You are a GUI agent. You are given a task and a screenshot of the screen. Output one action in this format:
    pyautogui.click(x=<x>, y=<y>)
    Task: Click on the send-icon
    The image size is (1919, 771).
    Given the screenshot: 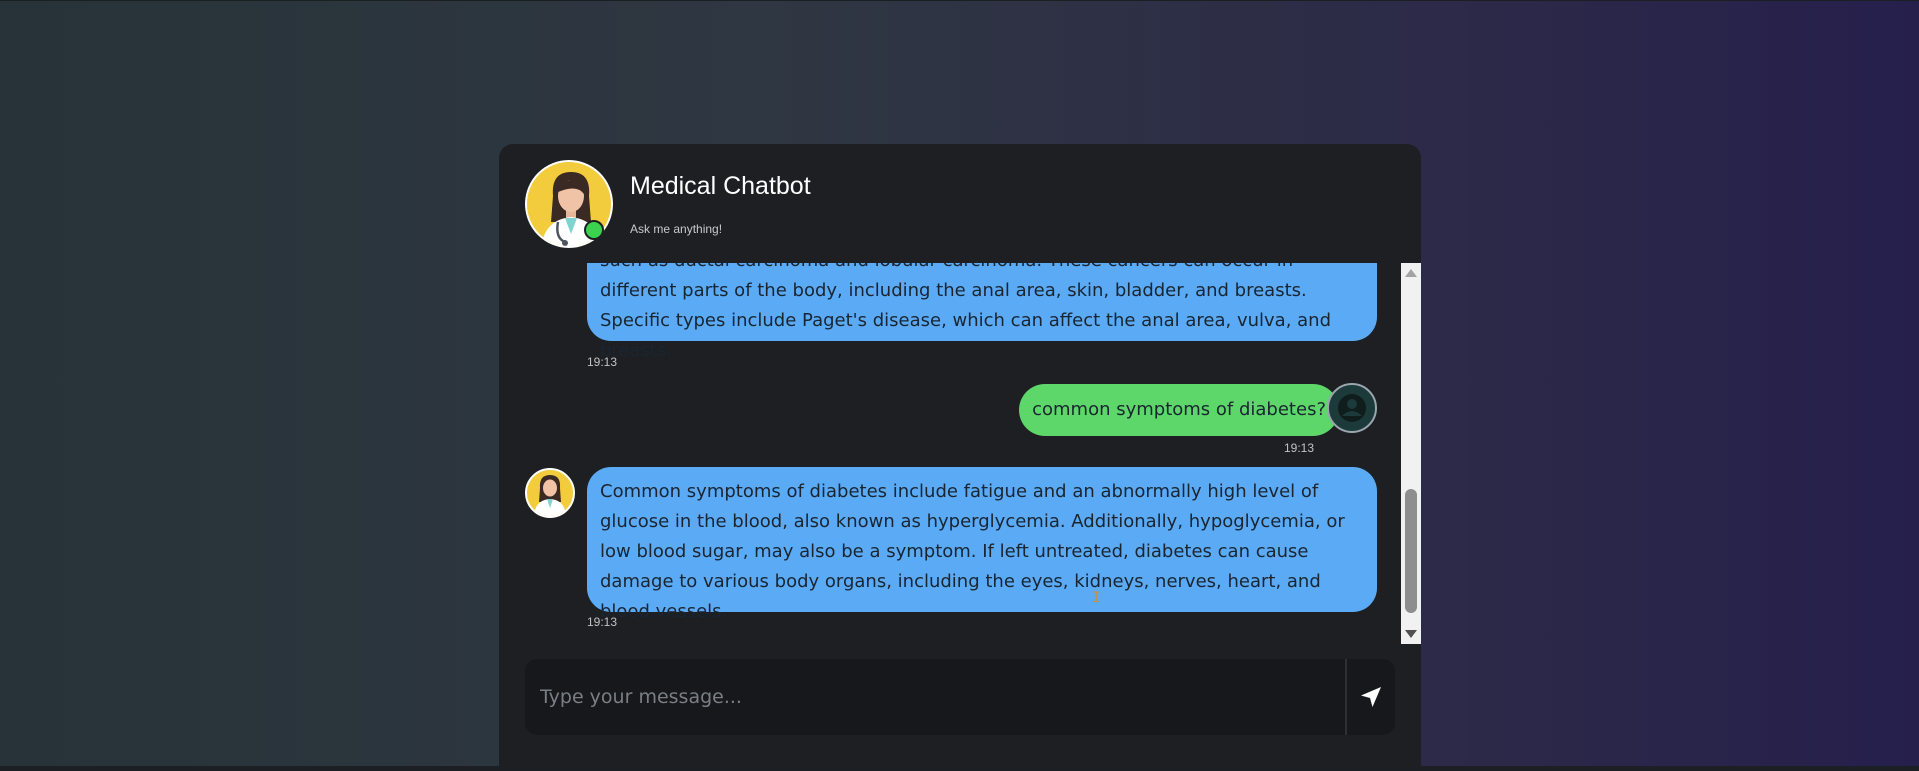 What is the action you would take?
    pyautogui.click(x=1371, y=697)
    